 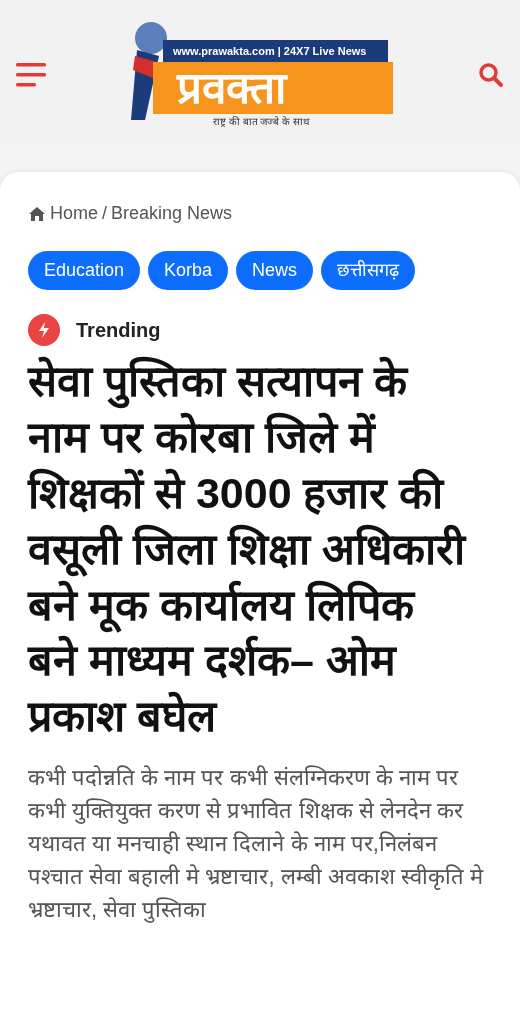 What do you see at coordinates (275, 51) in the screenshot?
I see `logo-url: www.prawakta.com | 24X7 Live News` at bounding box center [275, 51].